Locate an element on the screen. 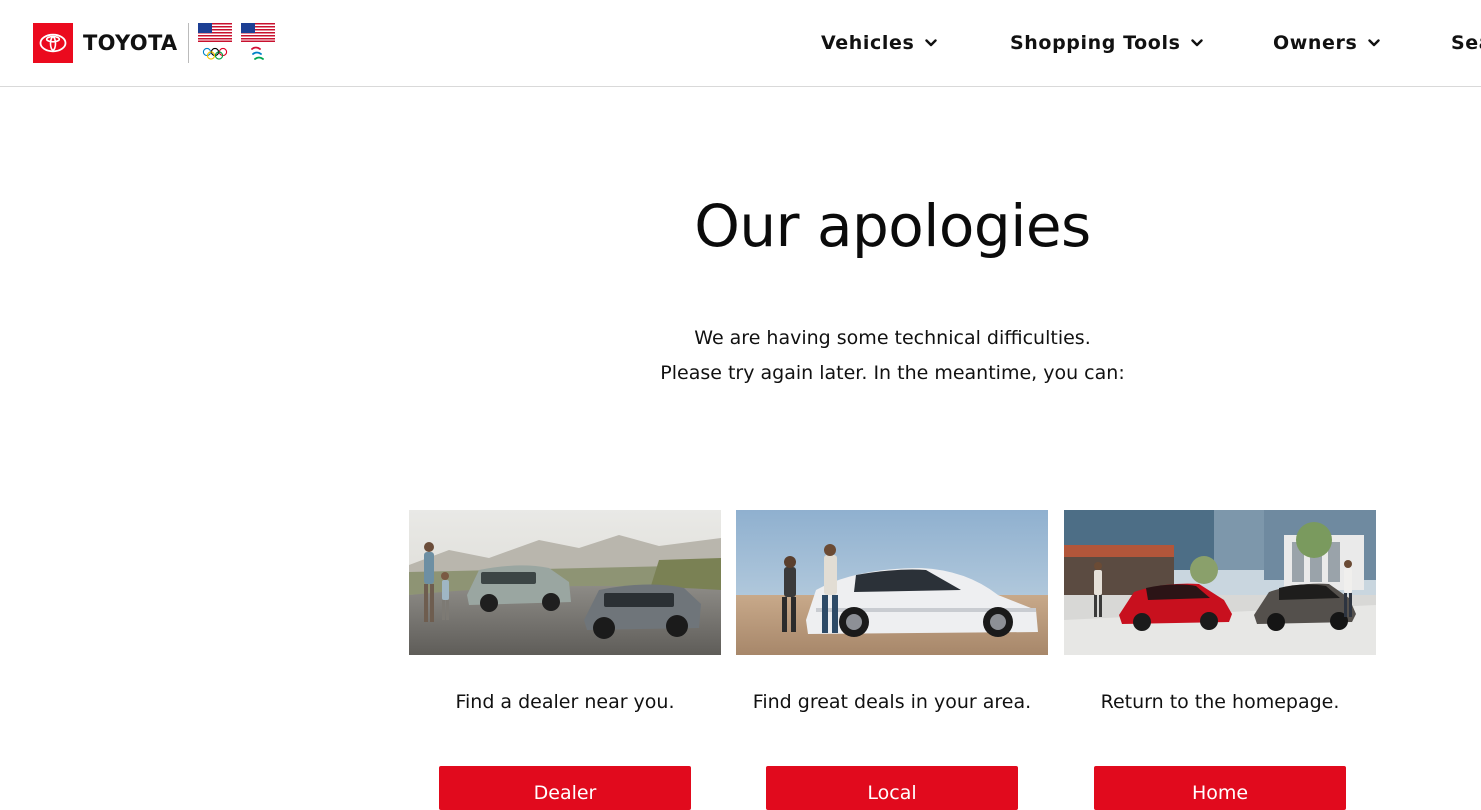  dealer-photo is located at coordinates (565, 582).